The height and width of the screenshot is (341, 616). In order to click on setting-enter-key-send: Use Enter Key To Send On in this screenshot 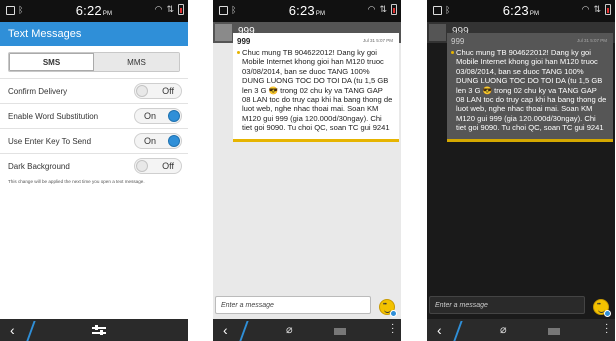, I will do `click(94, 140)`.